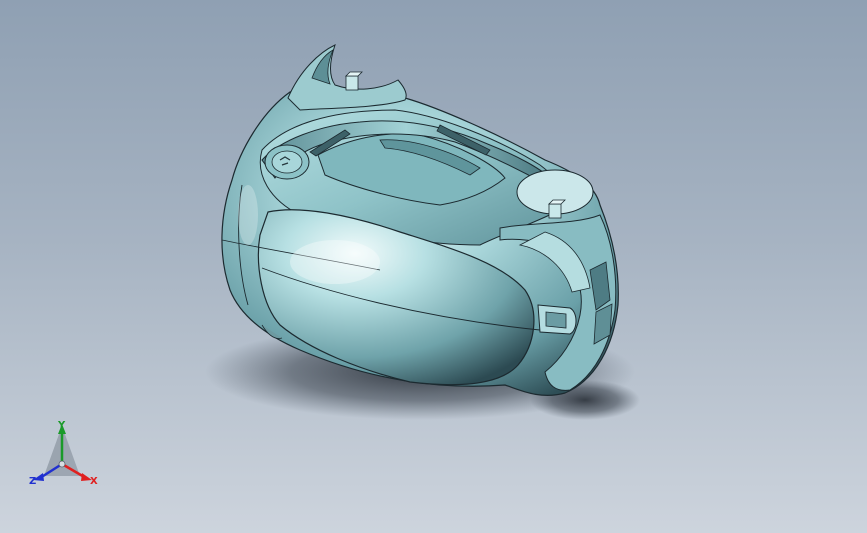 The height and width of the screenshot is (533, 867). Describe the element at coordinates (248, 215) in the screenshot. I see `left-highlight` at that location.